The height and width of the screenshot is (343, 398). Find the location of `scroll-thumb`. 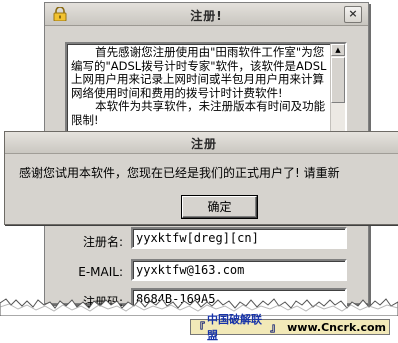

scroll-thumb is located at coordinates (338, 80).